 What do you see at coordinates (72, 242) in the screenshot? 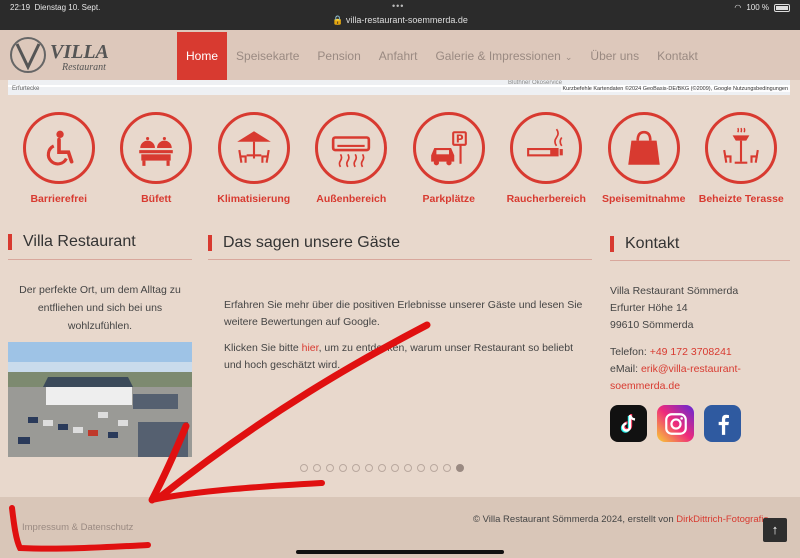
I see `about-title: Villa Restaurant` at bounding box center [72, 242].